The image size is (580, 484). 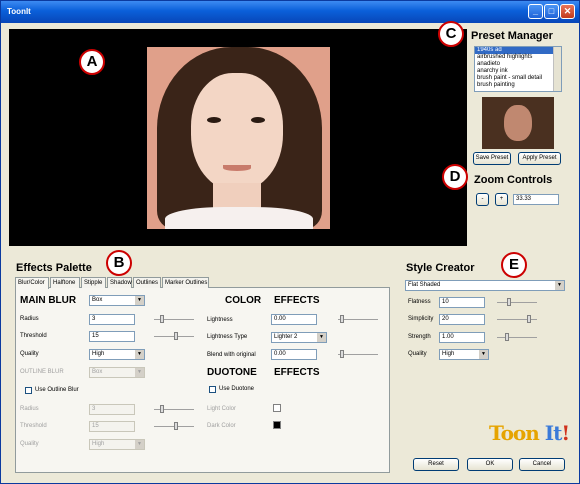 I want to click on tab-stipple: Stipple, so click(x=93, y=282).